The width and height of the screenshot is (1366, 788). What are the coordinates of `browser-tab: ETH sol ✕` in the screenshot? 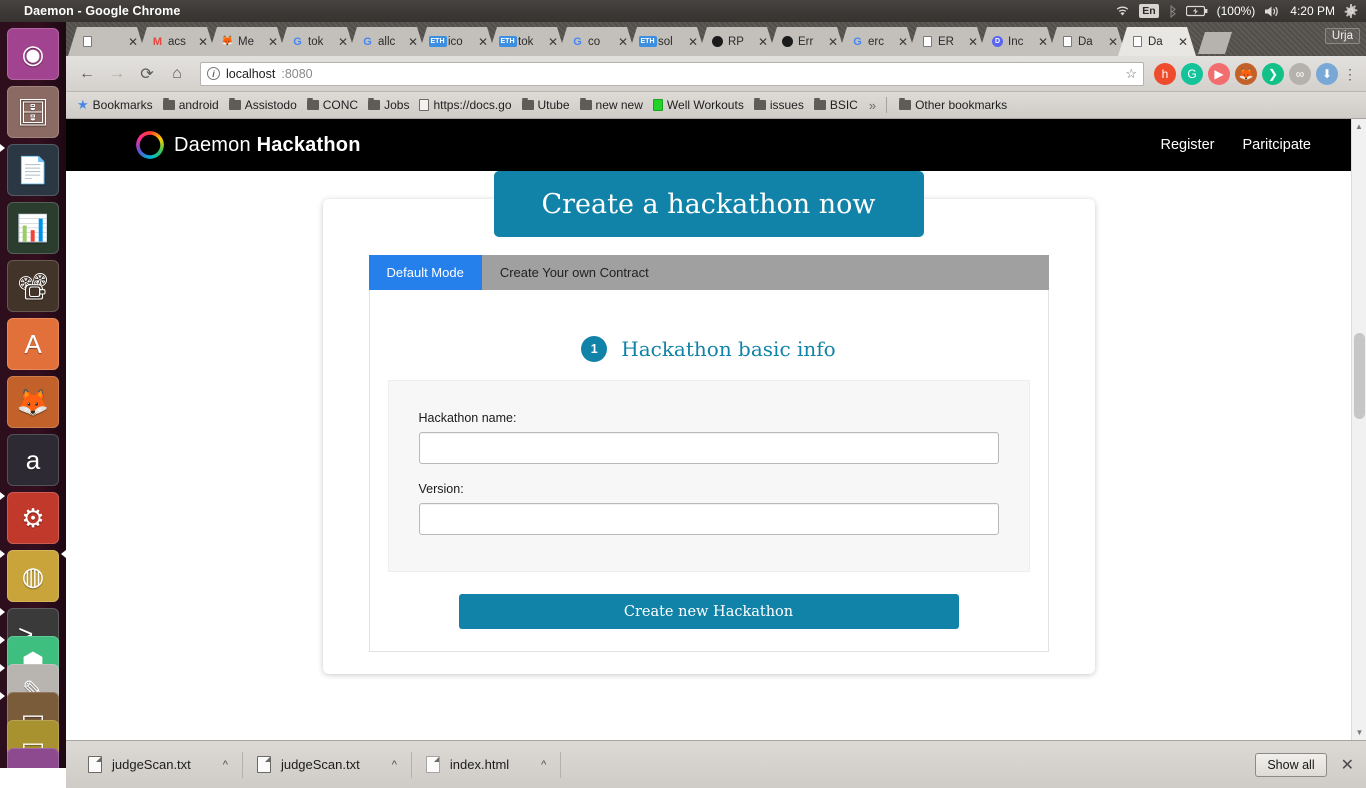 It's located at (667, 41).